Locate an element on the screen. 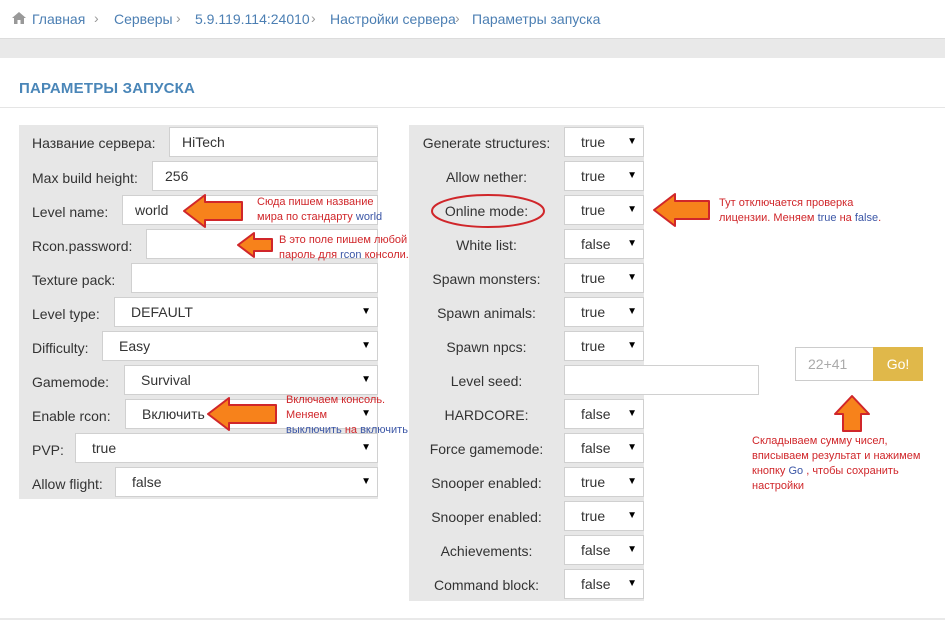  annotation-text: . is located at coordinates (880, 218).